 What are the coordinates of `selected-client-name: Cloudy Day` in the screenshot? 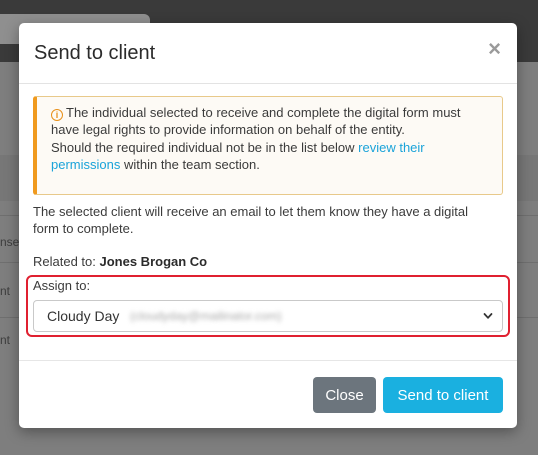 It's located at (83, 316).